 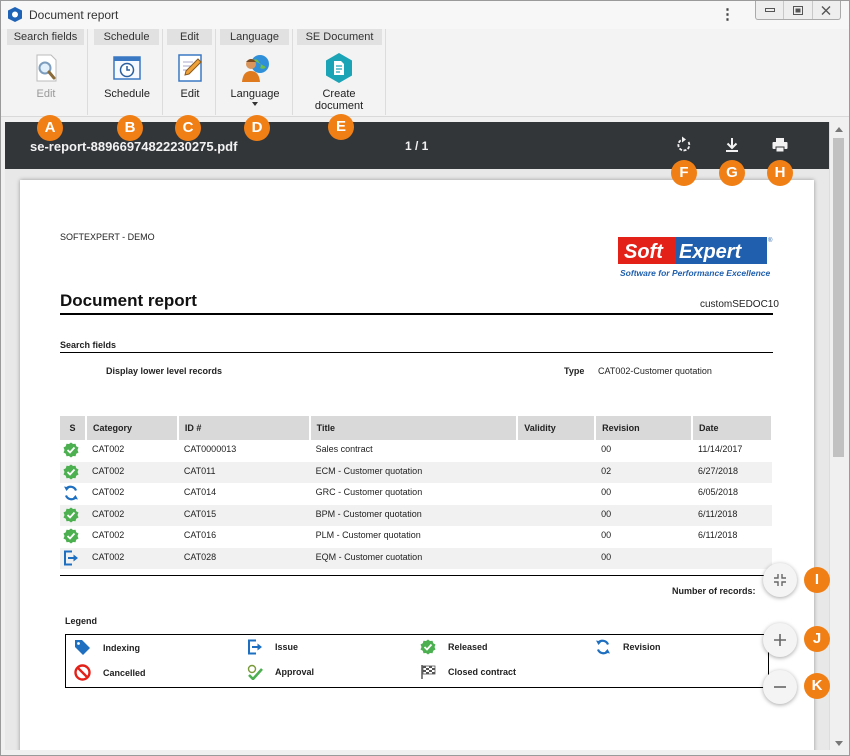 I want to click on col-header-status: S, so click(x=73, y=428).